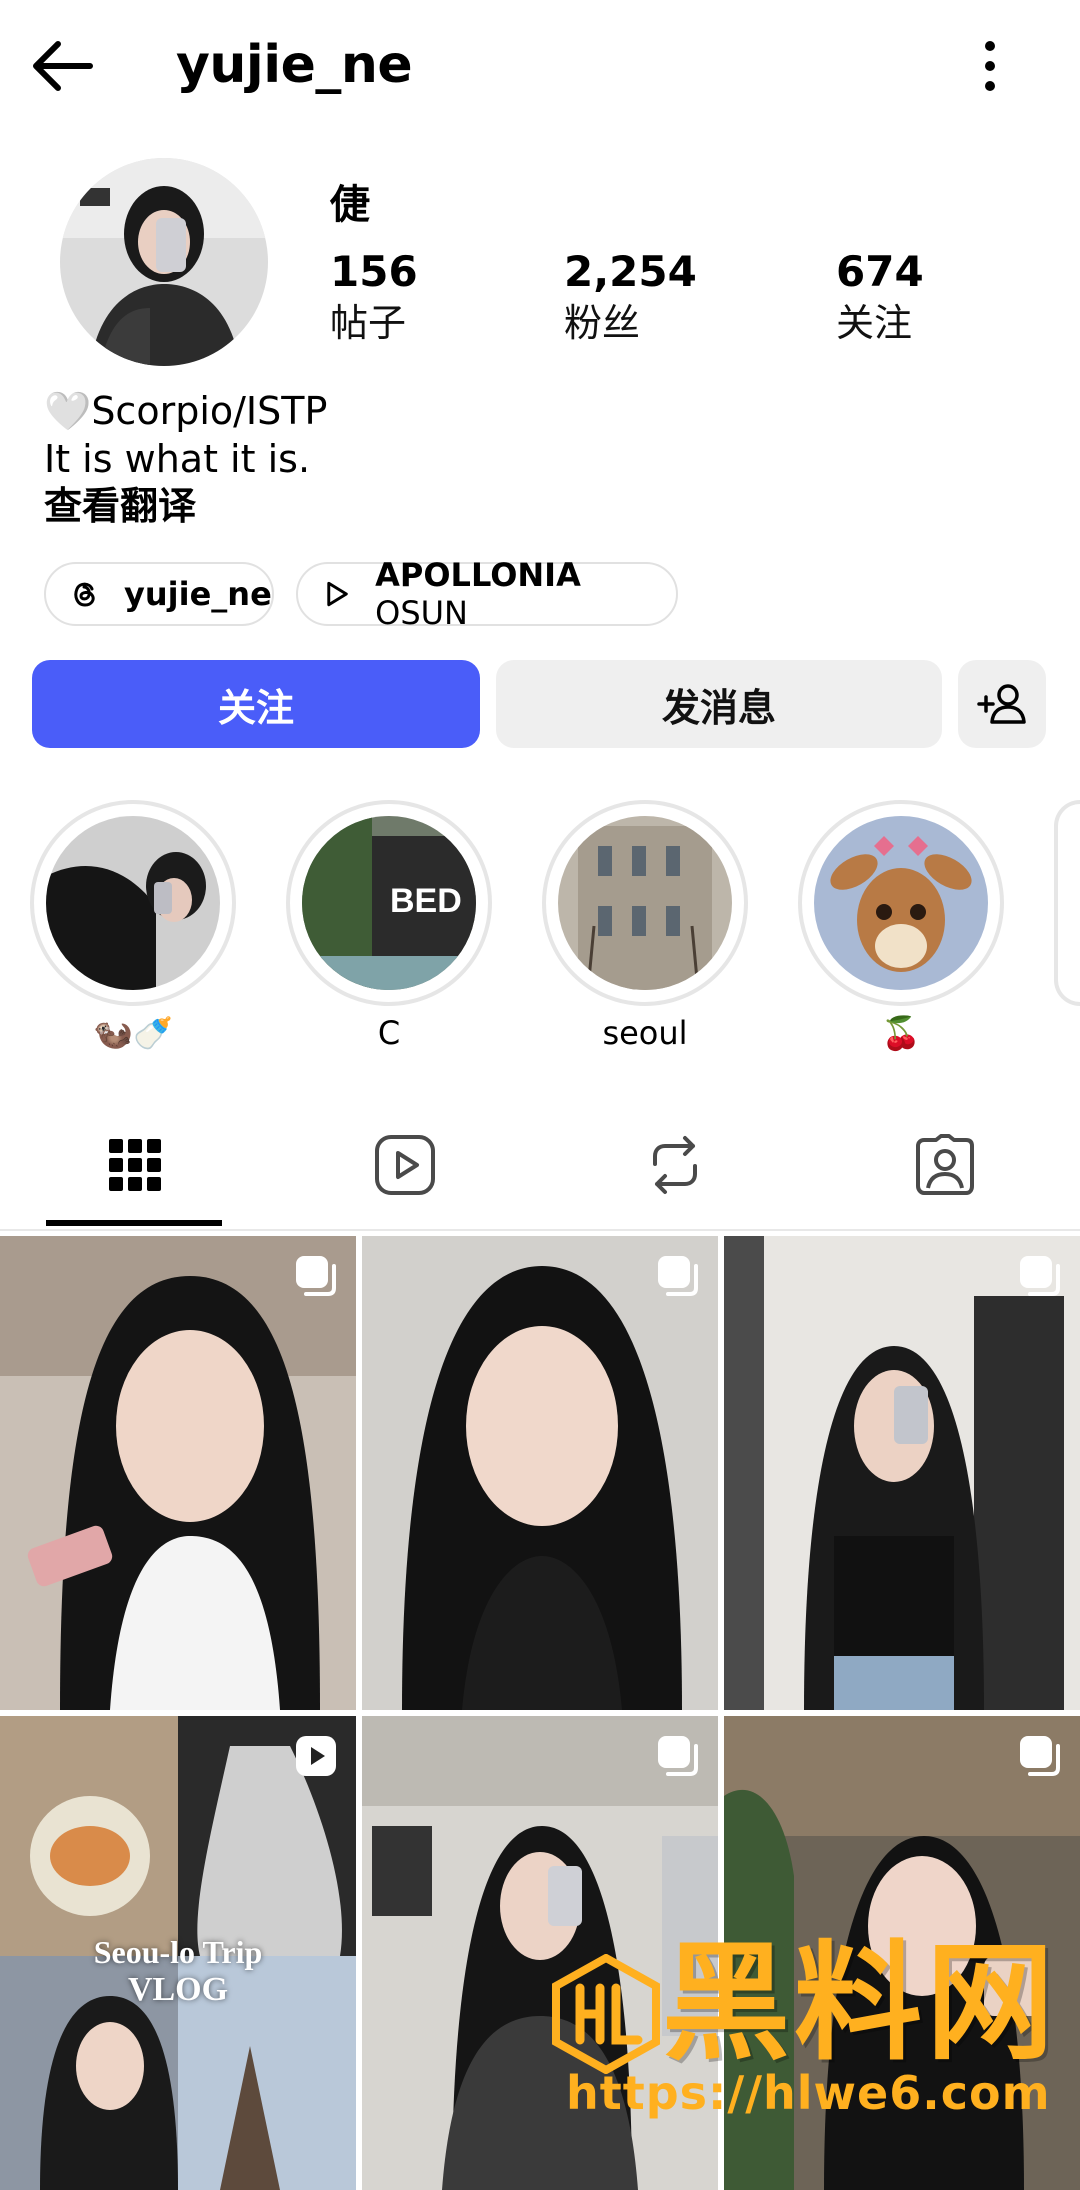 This screenshot has width=1080, height=2190. Describe the element at coordinates (337, 594) in the screenshot. I see `play-icon` at that location.